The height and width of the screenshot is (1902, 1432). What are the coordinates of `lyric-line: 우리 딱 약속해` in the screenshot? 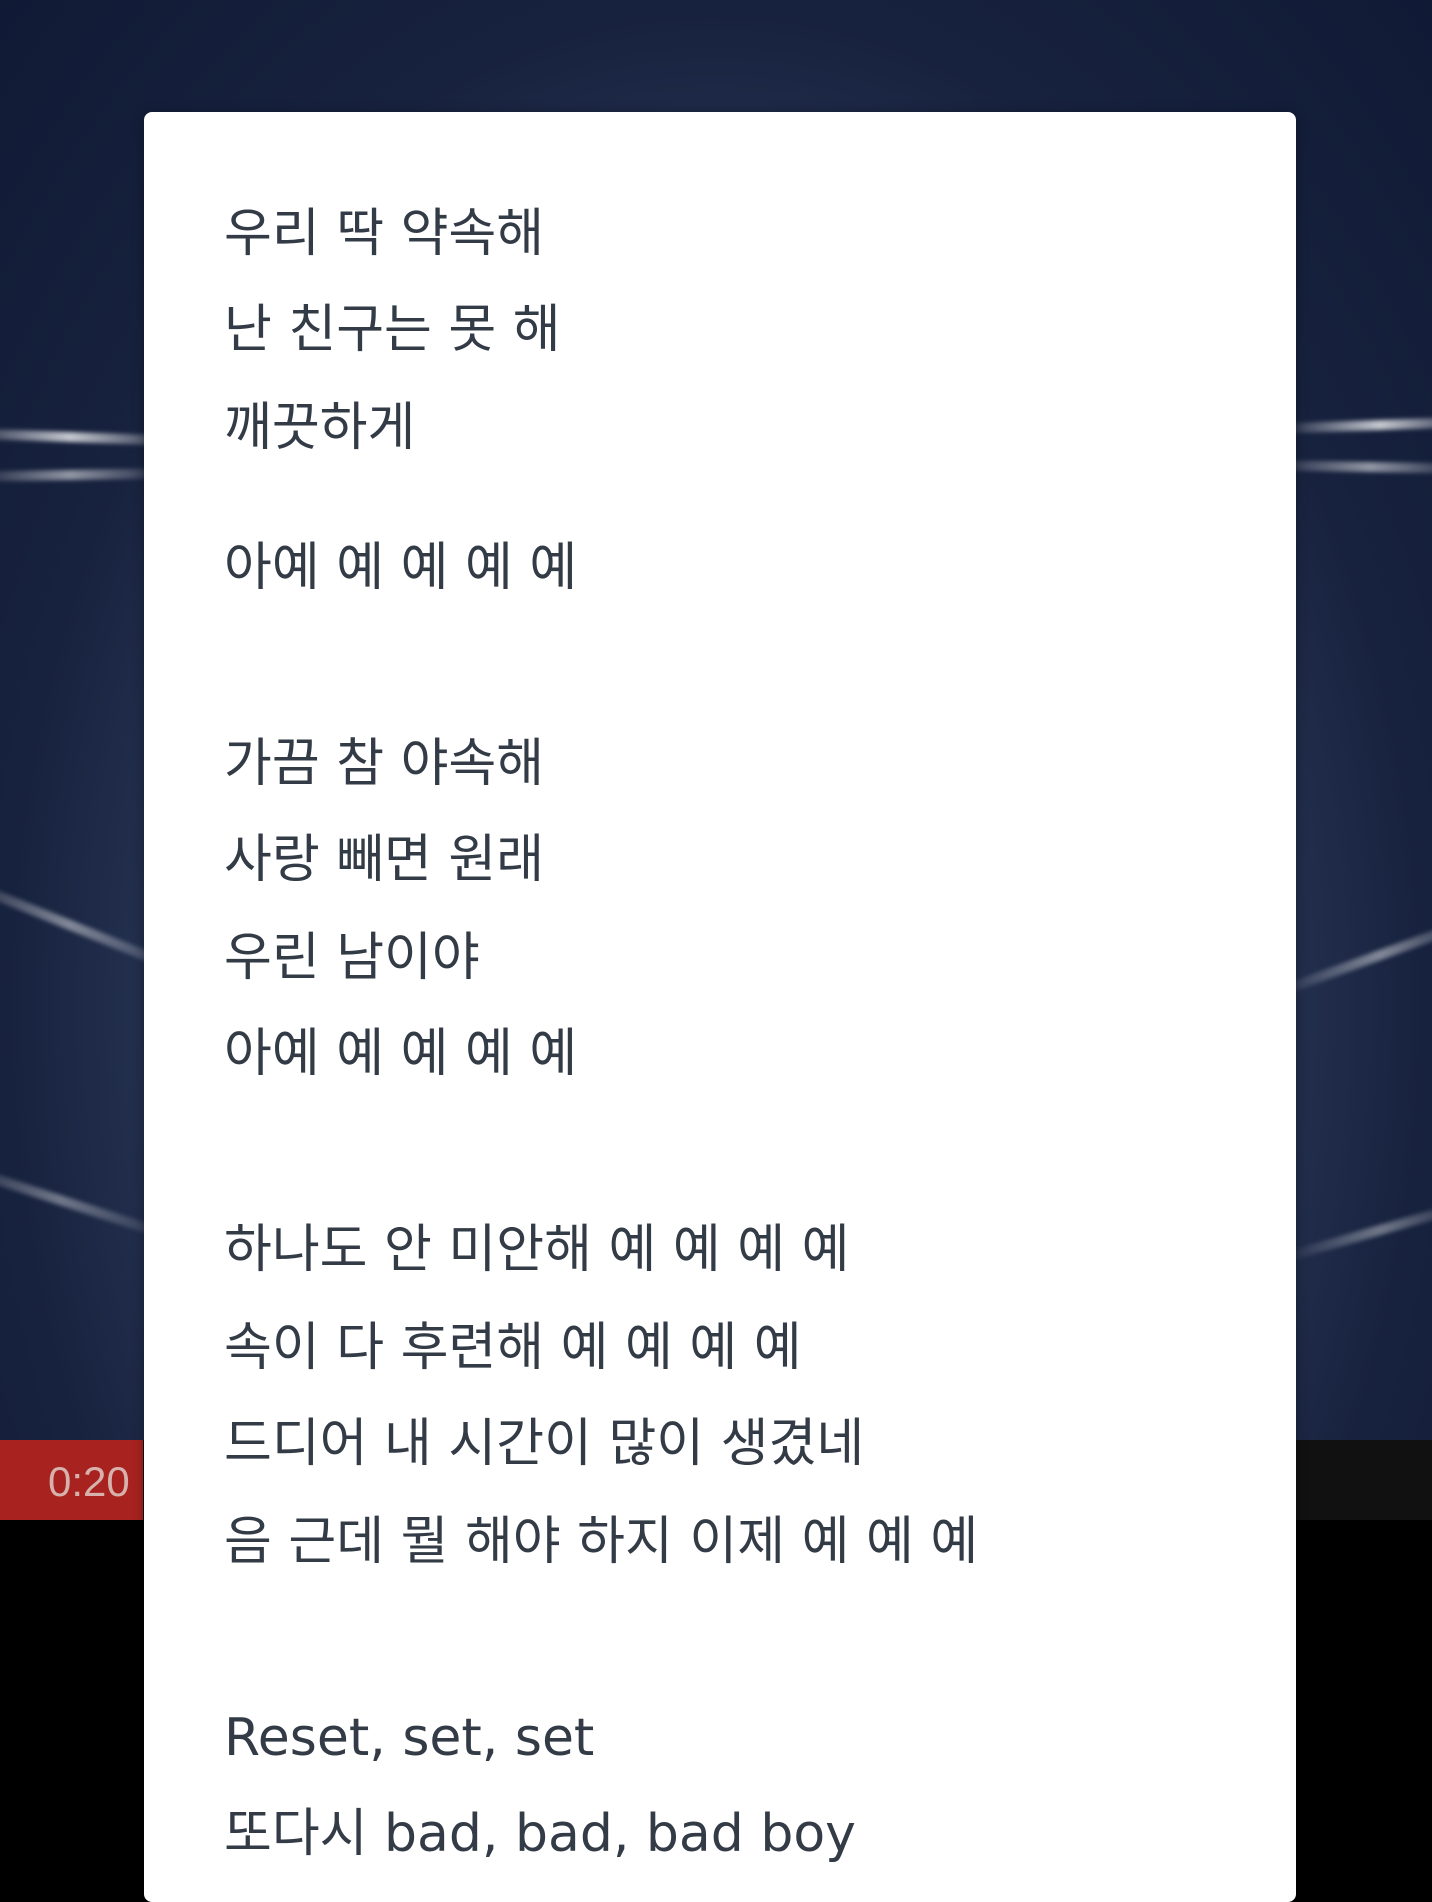 It's located at (384, 234).